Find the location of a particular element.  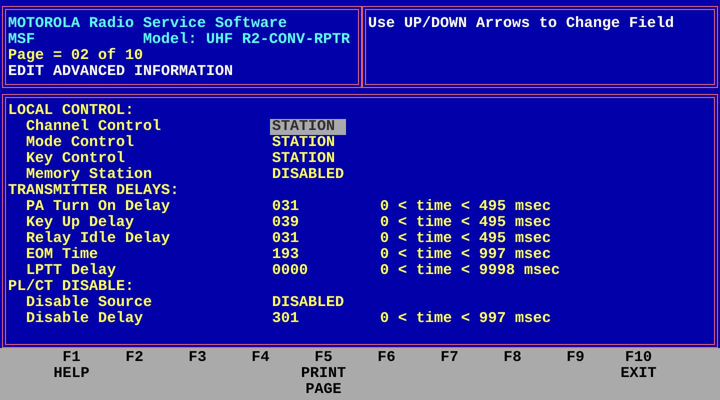

function-key-label: PRINT PAGE is located at coordinates (323, 382).